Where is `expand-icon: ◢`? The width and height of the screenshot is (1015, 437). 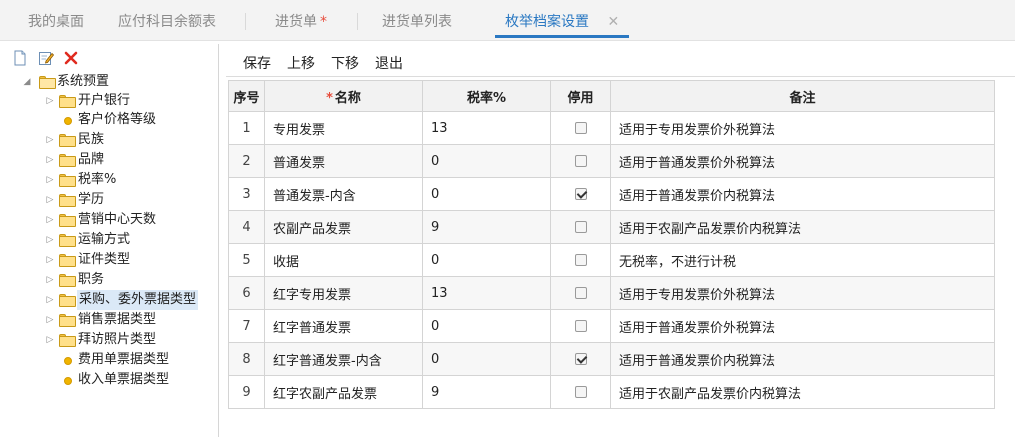
expand-icon: ◢ is located at coordinates (27, 82).